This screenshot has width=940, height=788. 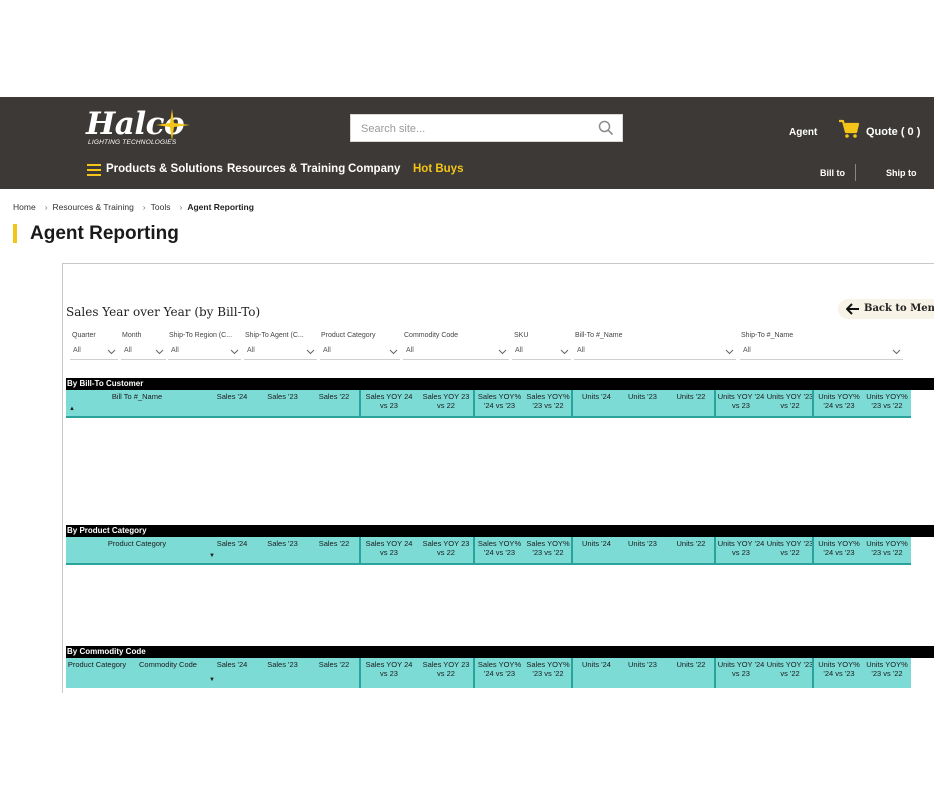 What do you see at coordinates (72, 409) in the screenshot?
I see `sort-ascending-icon: ▲` at bounding box center [72, 409].